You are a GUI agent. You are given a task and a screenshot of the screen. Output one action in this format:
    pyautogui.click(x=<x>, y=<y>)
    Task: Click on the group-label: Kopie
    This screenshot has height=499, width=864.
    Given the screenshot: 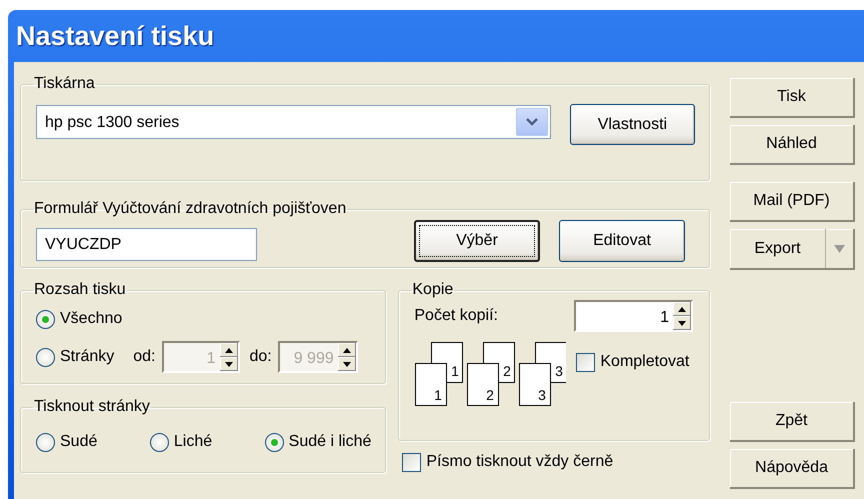 What is the action you would take?
    pyautogui.click(x=432, y=290)
    